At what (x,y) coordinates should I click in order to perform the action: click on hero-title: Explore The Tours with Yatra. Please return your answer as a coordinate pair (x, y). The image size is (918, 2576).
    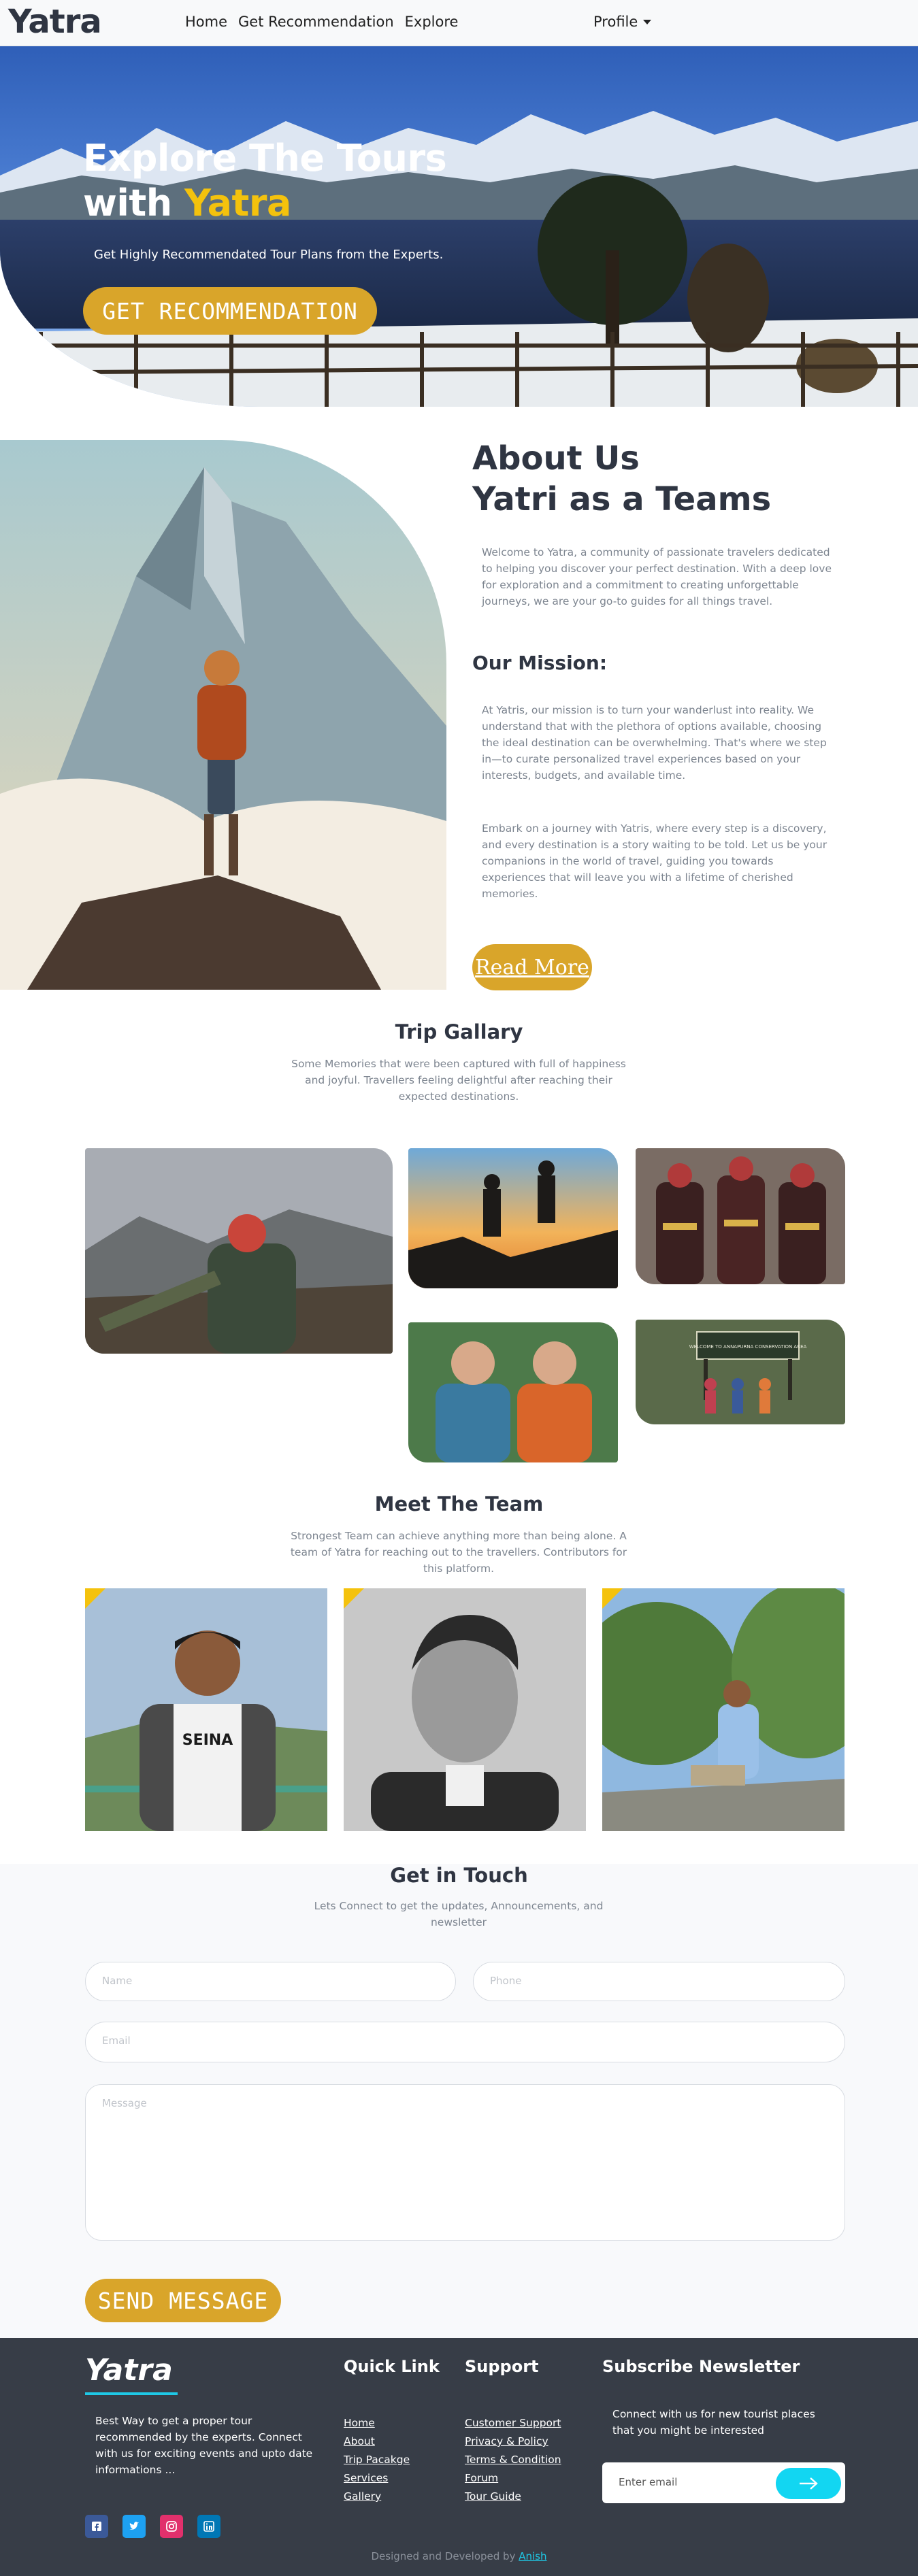
    Looking at the image, I should click on (265, 181).